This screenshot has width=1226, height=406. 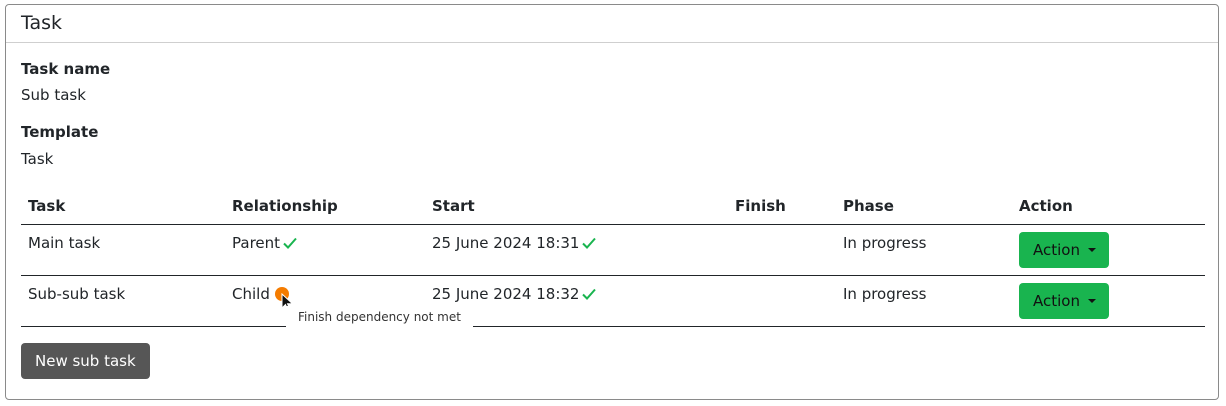 I want to click on col-task: Task, so click(x=123, y=206).